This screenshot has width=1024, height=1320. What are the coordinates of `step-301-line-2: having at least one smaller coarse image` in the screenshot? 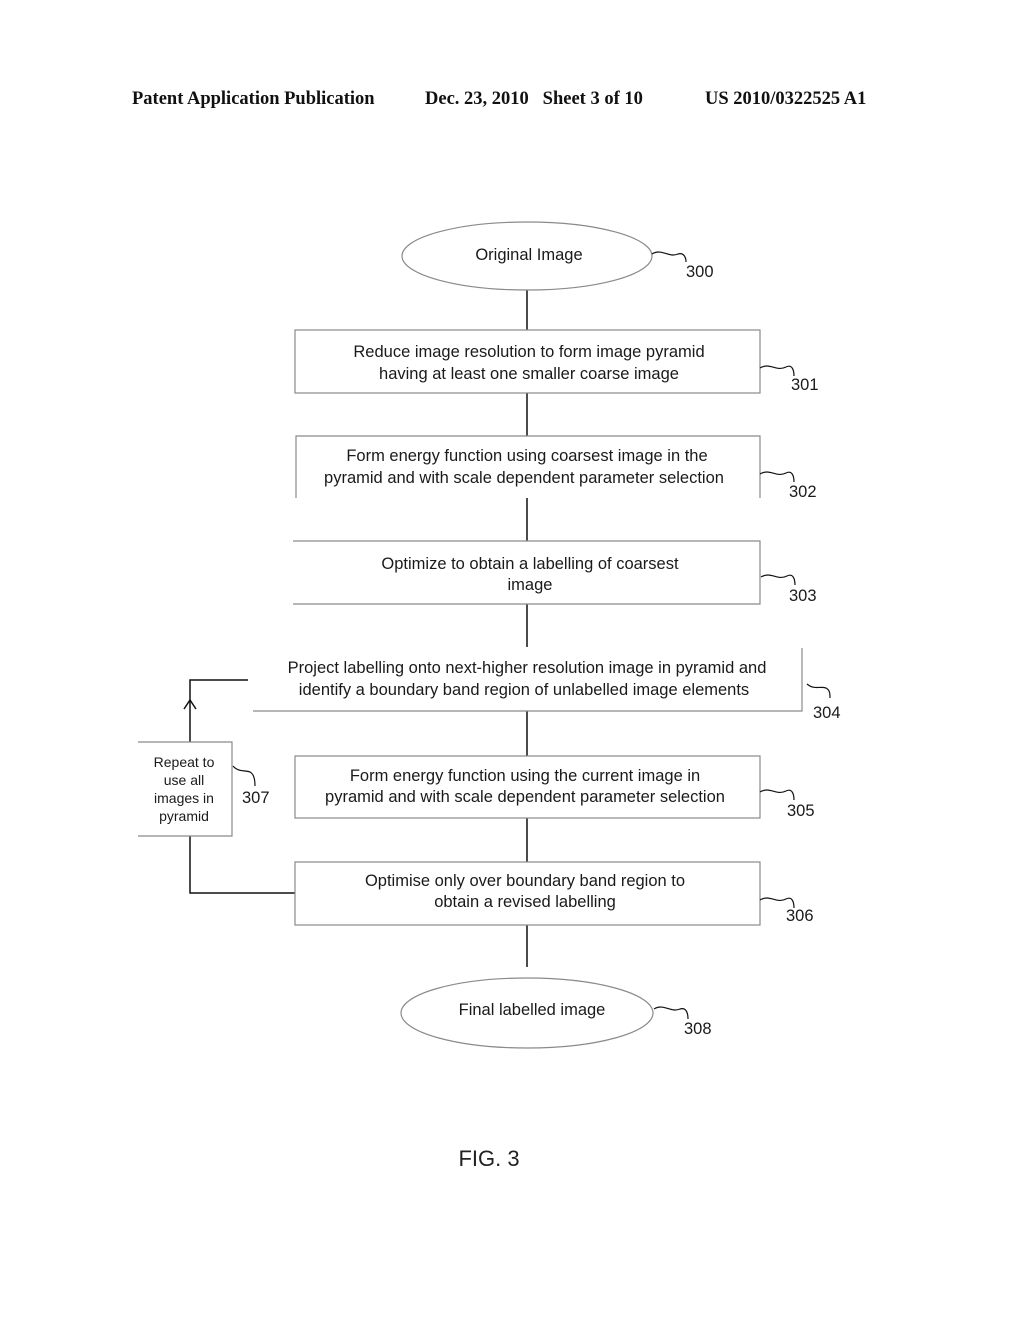 It's located at (529, 374).